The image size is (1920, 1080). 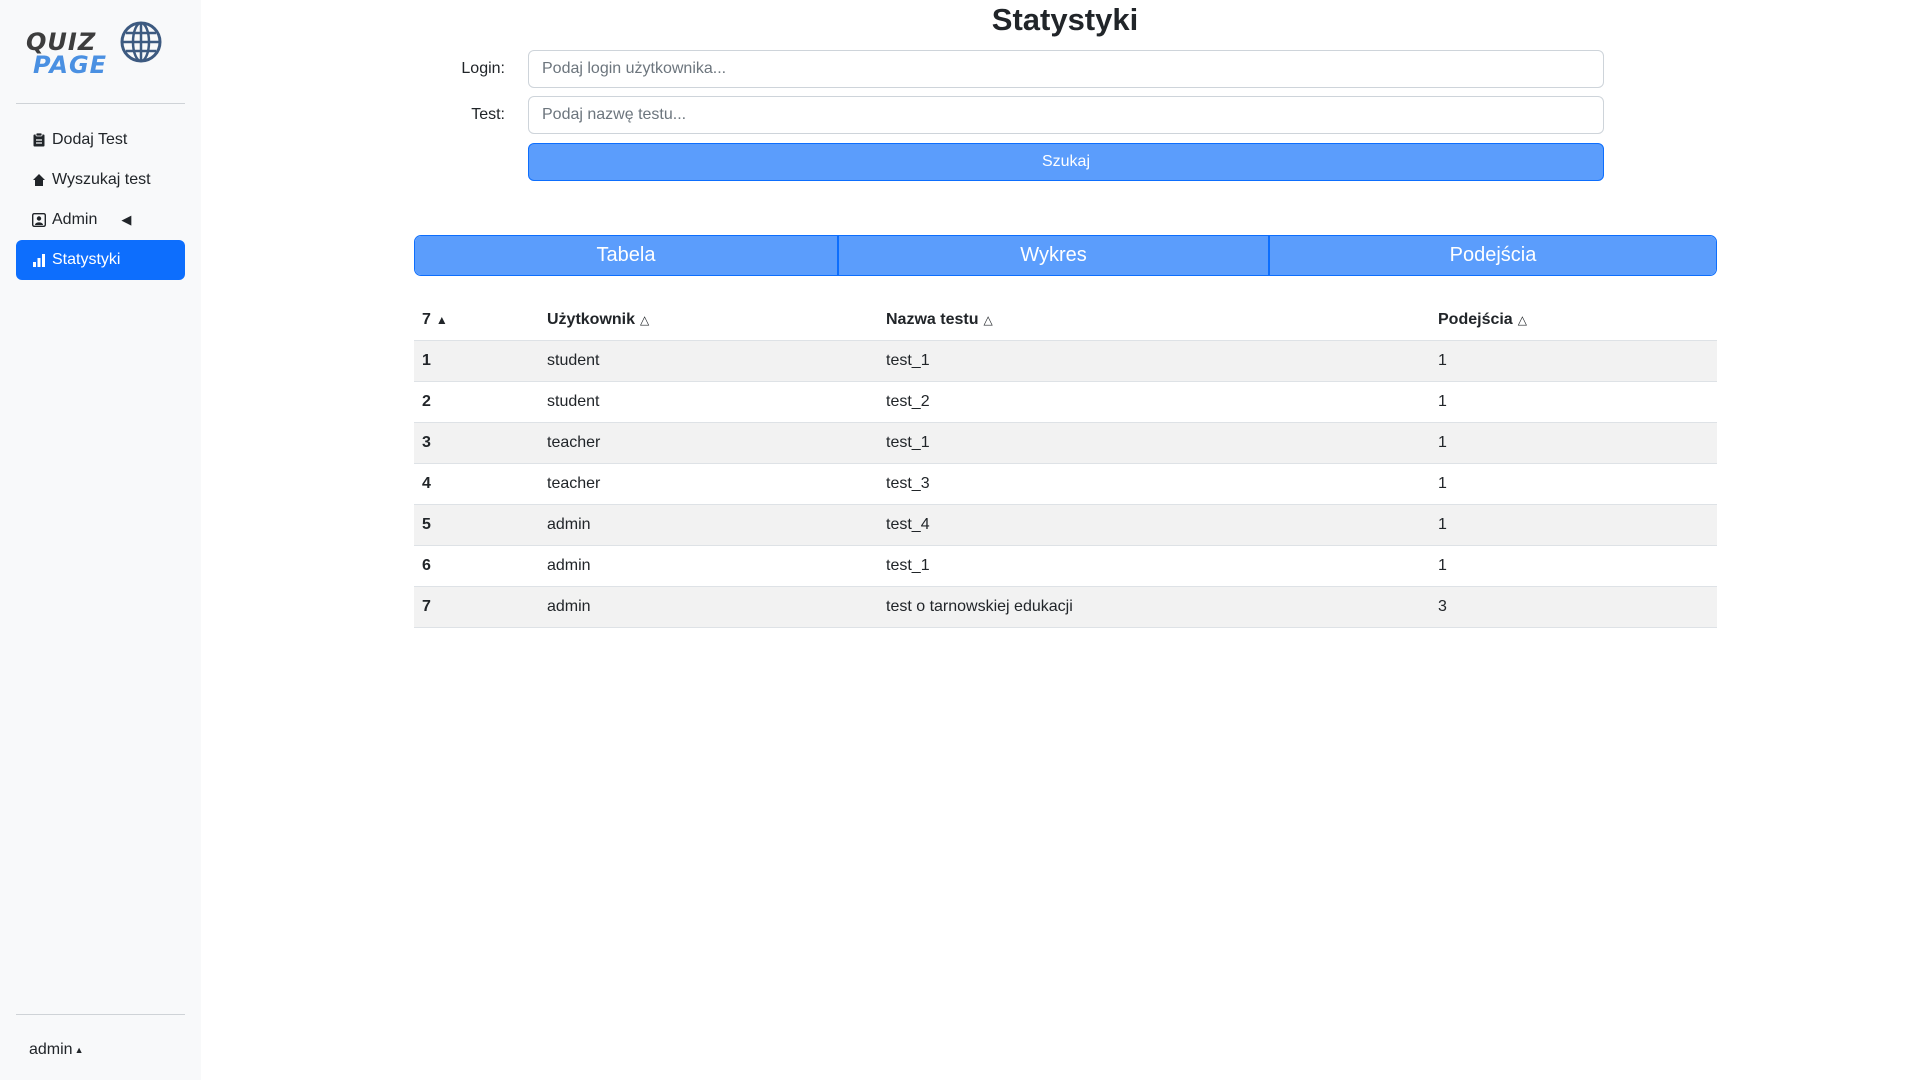 I want to click on table-row: 3 teacher test_1 1, so click(x=1065, y=443).